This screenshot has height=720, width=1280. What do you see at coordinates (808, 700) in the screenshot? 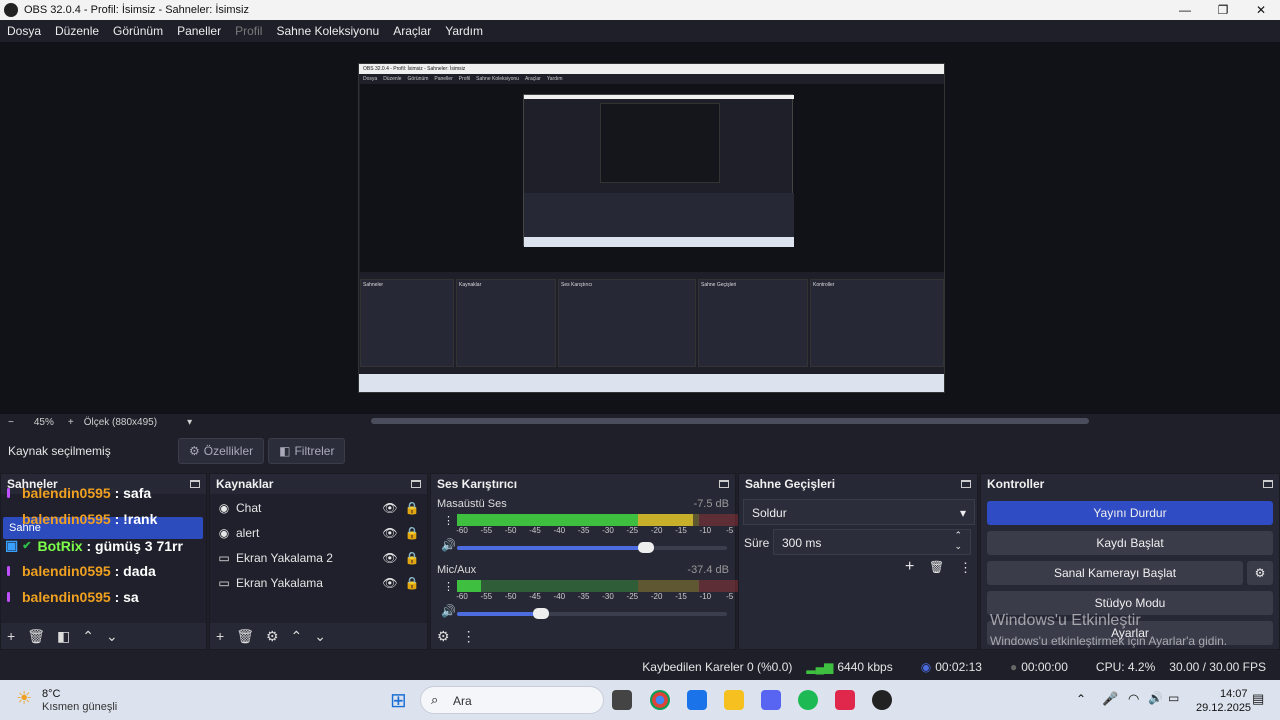
I see `spotify-icon` at bounding box center [808, 700].